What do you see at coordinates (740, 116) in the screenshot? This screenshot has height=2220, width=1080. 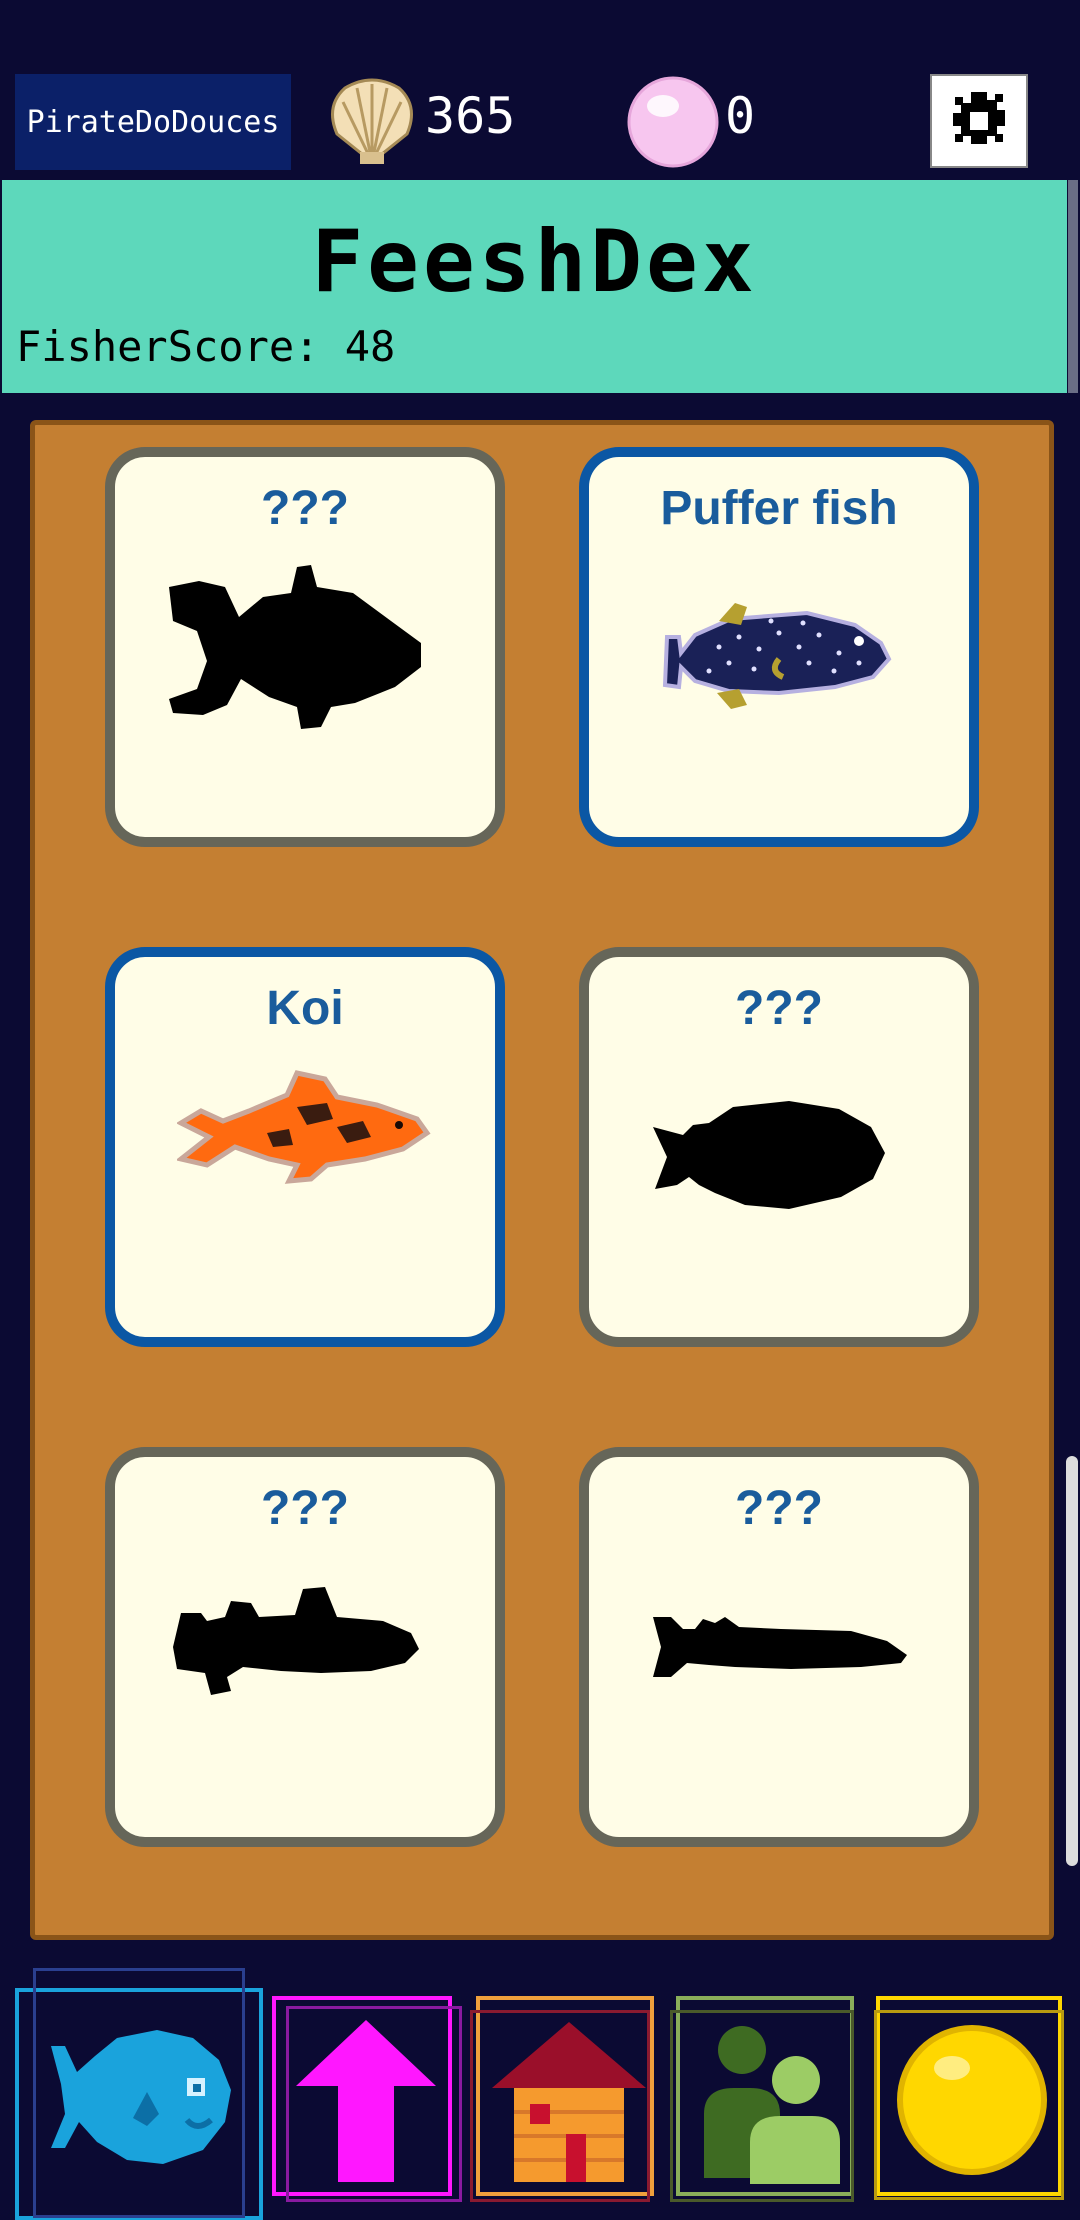 I see `pearl-count: 0` at bounding box center [740, 116].